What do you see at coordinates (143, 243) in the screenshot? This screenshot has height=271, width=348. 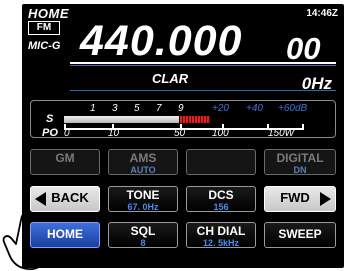 I see `sql-value: 8` at bounding box center [143, 243].